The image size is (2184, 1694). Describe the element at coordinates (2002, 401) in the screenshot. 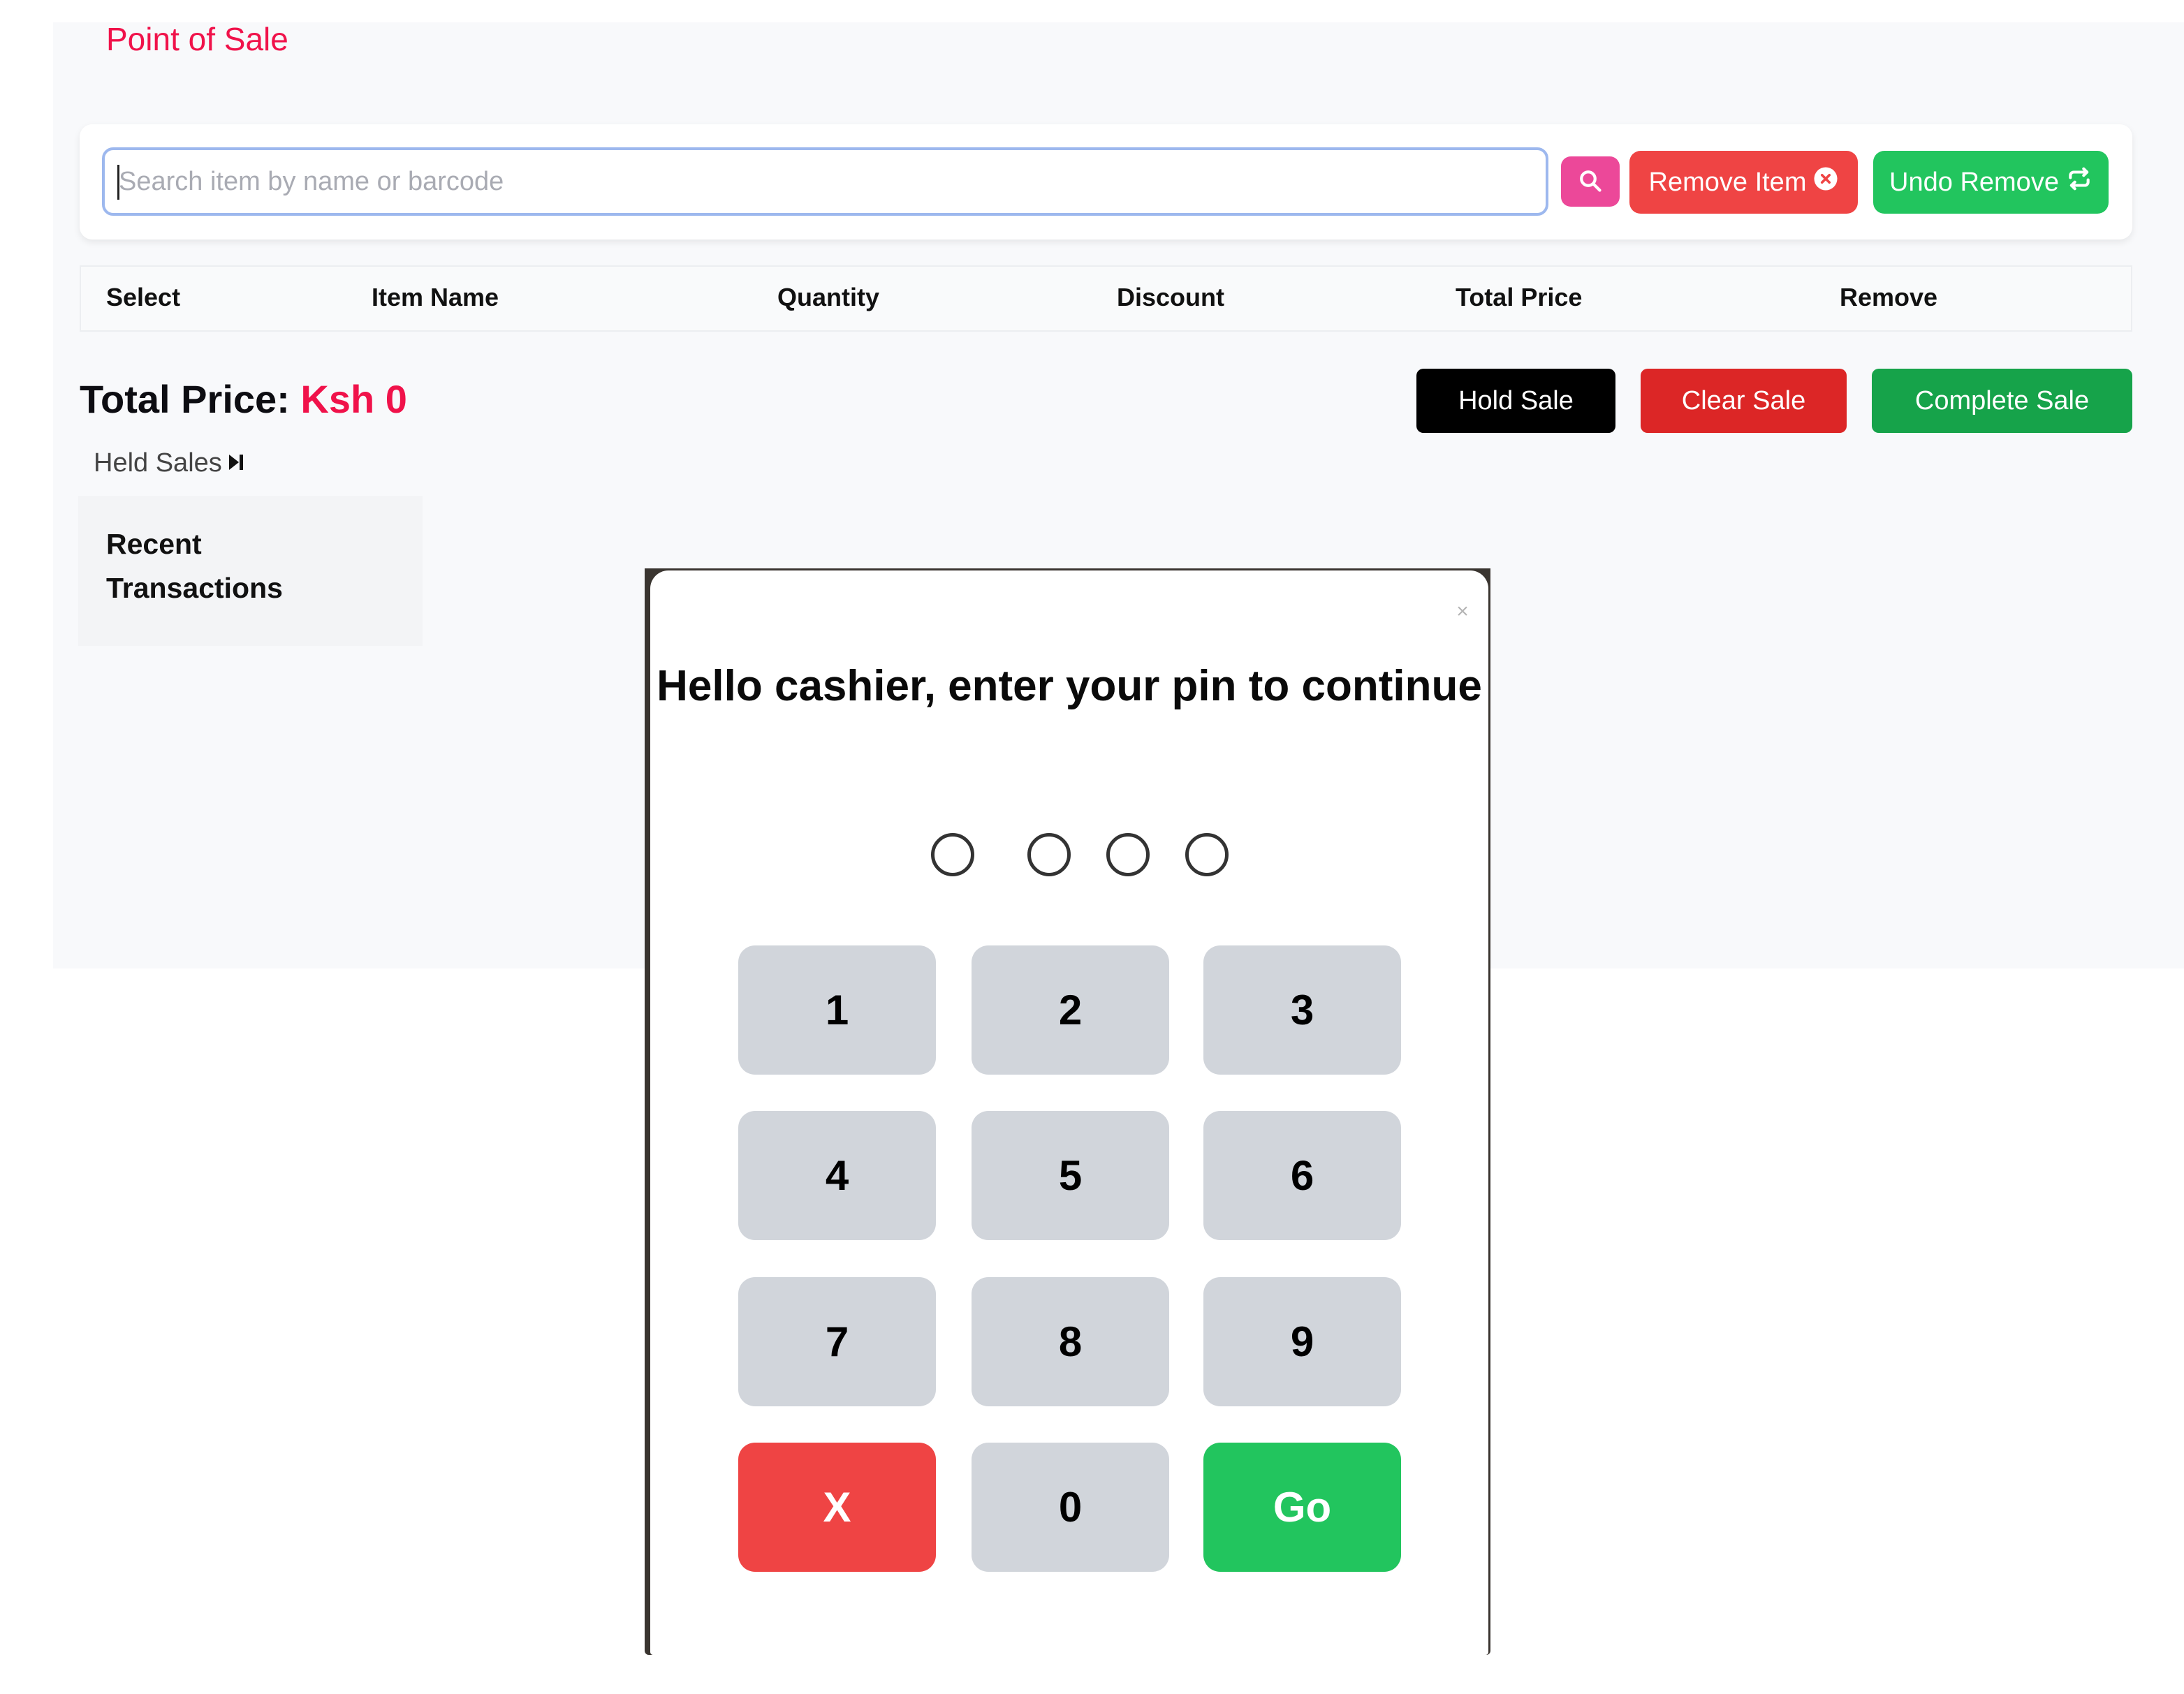

I see `complete-sale-button: Complete Sale` at that location.